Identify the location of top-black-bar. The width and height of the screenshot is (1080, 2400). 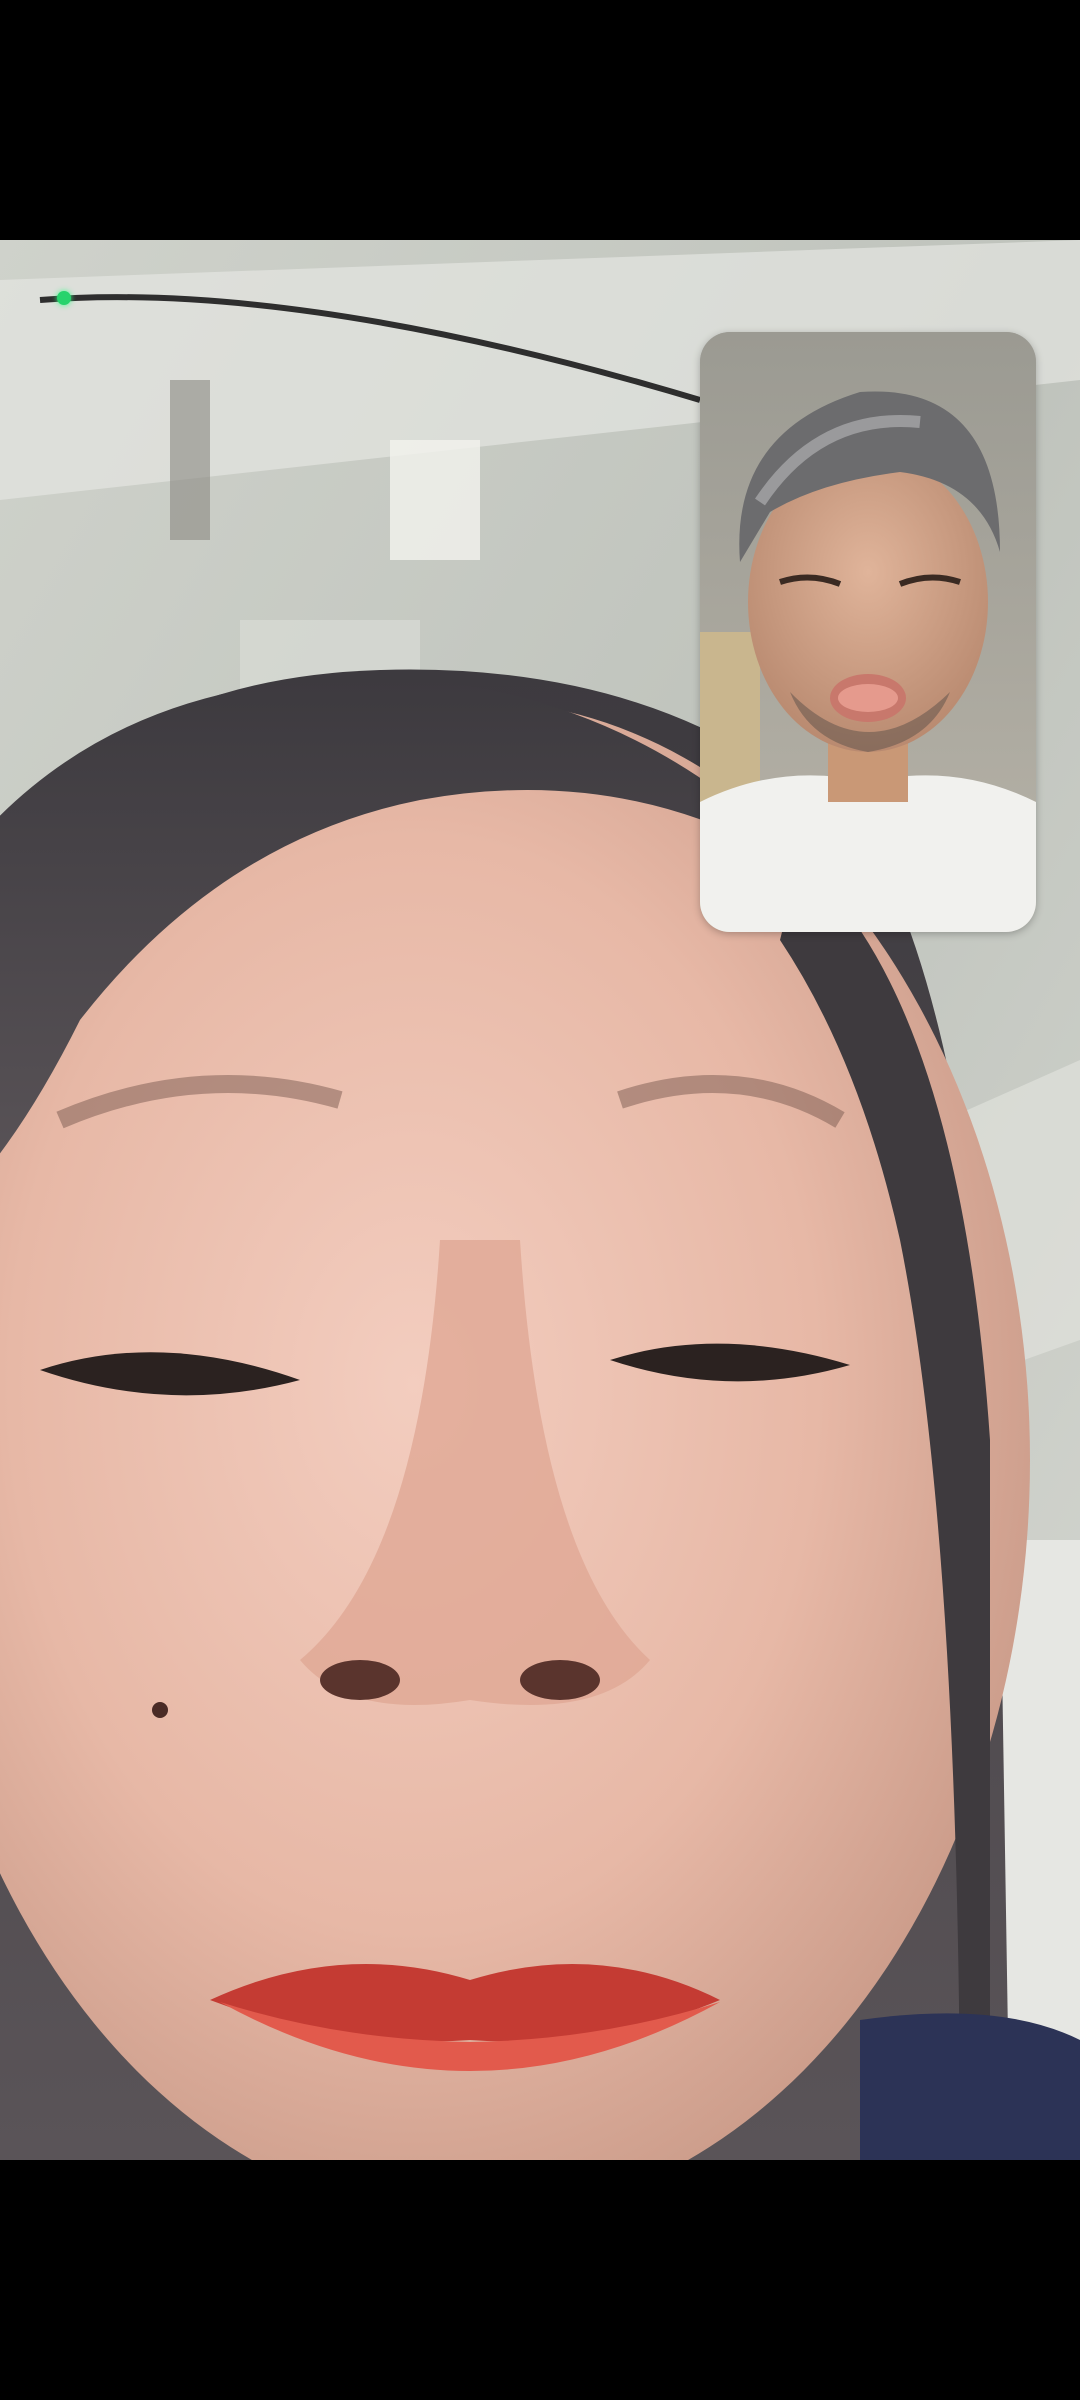
(540, 120).